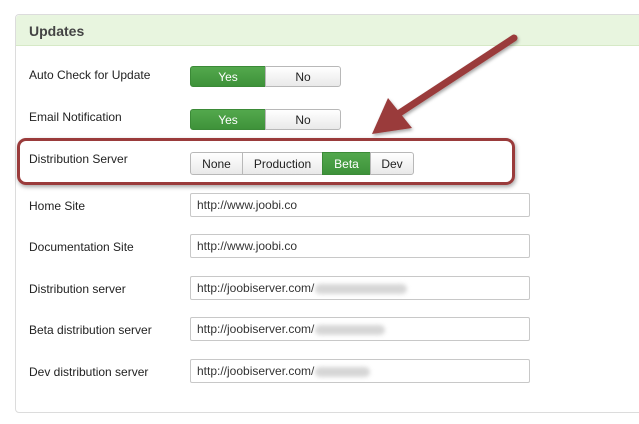  I want to click on annotation-arrow-icon, so click(445, 84).